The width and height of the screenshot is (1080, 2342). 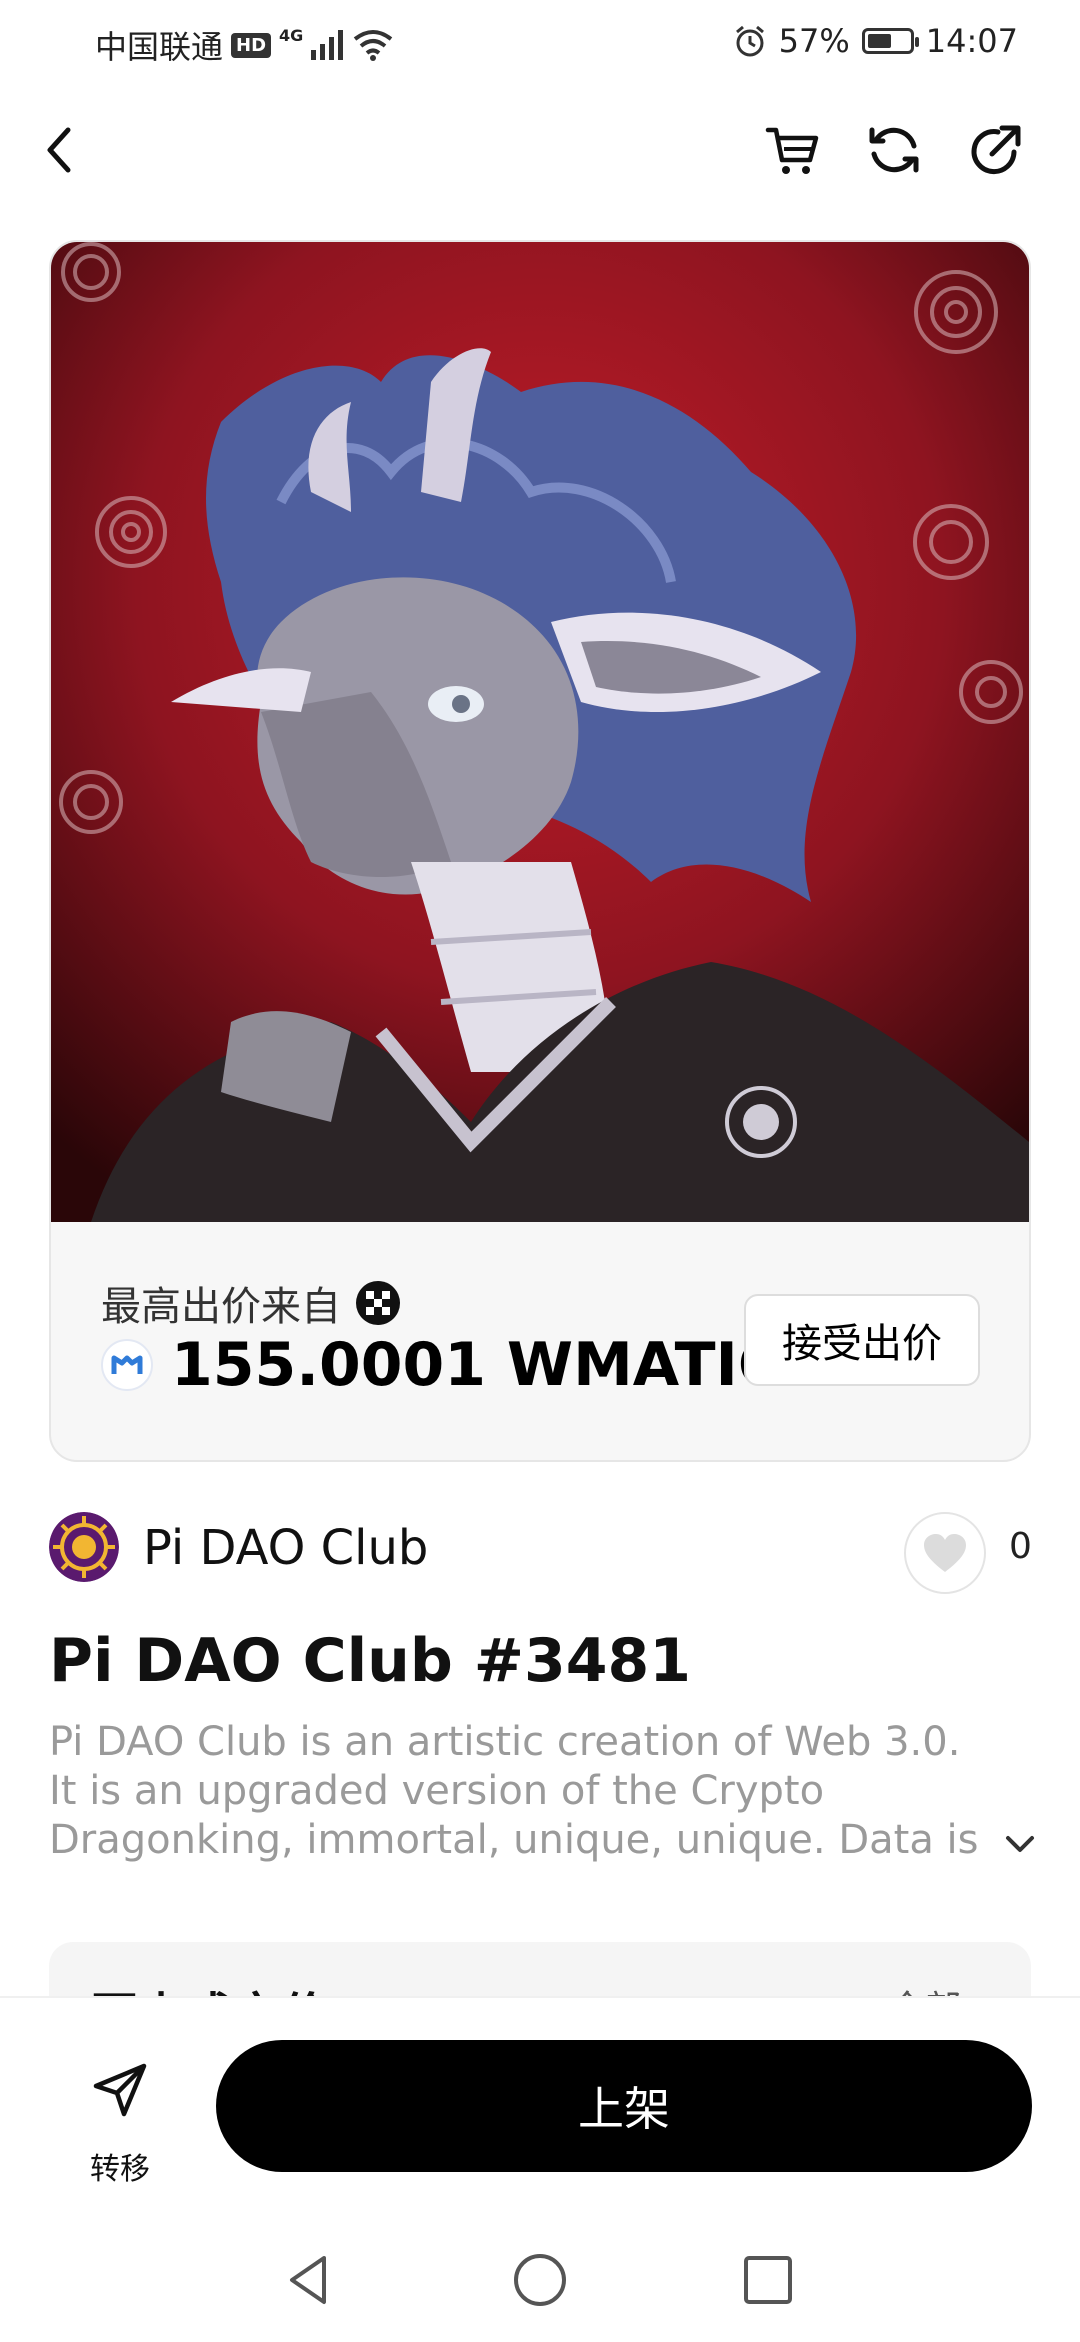 I want to click on carrier-label: 中国联通, so click(x=159, y=47).